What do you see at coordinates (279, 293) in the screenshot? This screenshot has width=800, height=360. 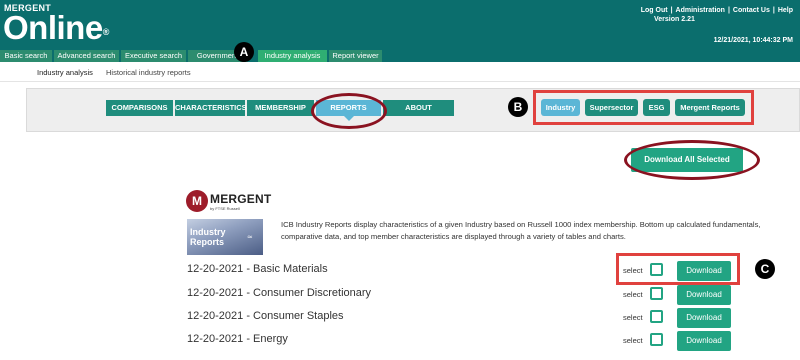 I see `report-title: 12-20-2021 - Consumer Discretionary` at bounding box center [279, 293].